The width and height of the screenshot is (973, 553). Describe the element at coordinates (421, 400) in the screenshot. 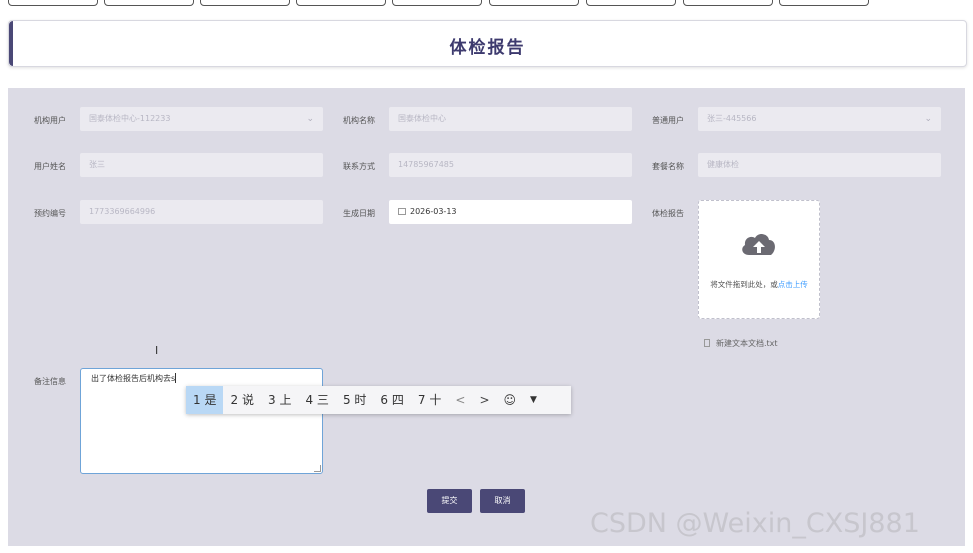

I see `ime-candidate-number: 7` at that location.